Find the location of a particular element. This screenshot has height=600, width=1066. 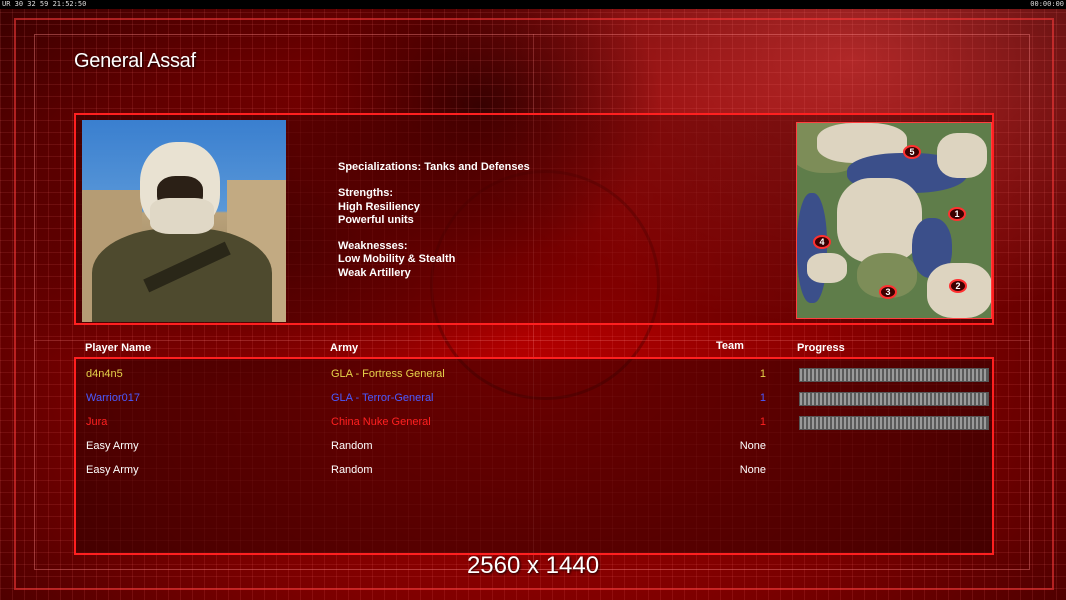

resolution-label: 2560 x 1440 is located at coordinates (533, 565).